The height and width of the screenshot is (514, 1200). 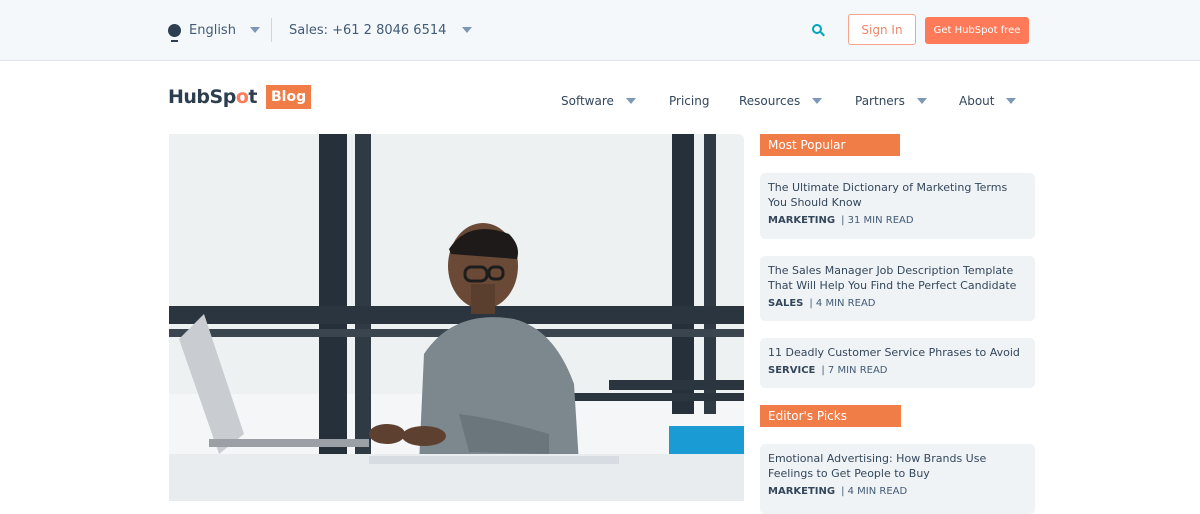 I want to click on globe-icon, so click(x=174, y=32).